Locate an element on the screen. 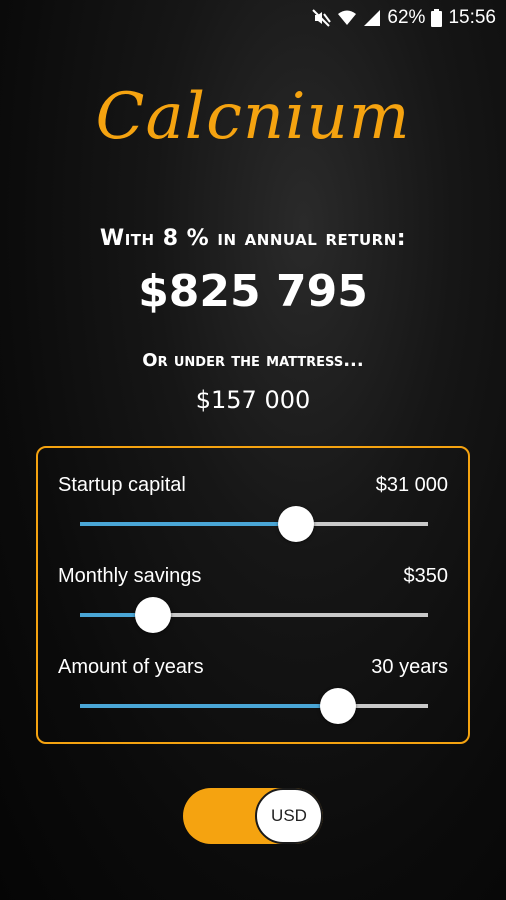 The height and width of the screenshot is (900, 506). monthly-savings-label: Monthly savings is located at coordinates (130, 576).